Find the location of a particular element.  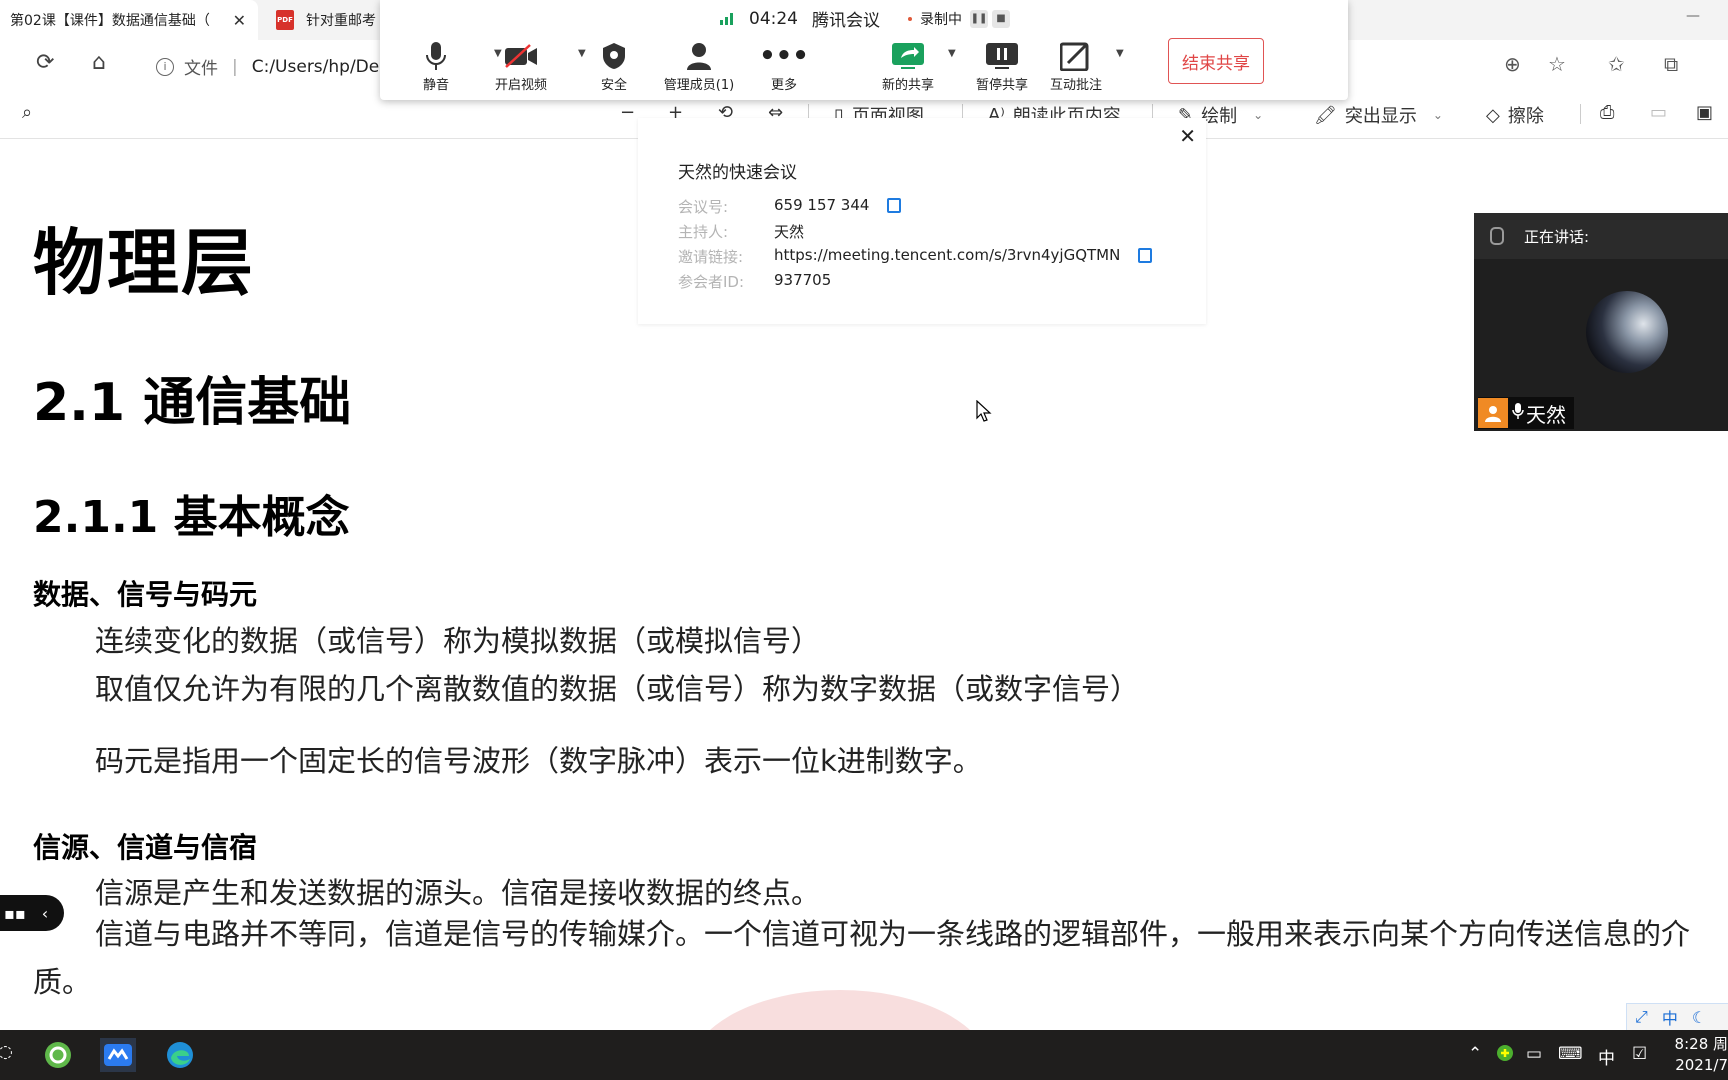

divider is located at coordinates (1580, 114).